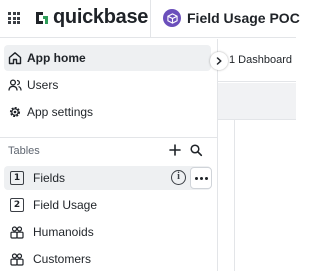  What do you see at coordinates (260, 60) in the screenshot?
I see `dashboard-tab: 1 Dashboard` at bounding box center [260, 60].